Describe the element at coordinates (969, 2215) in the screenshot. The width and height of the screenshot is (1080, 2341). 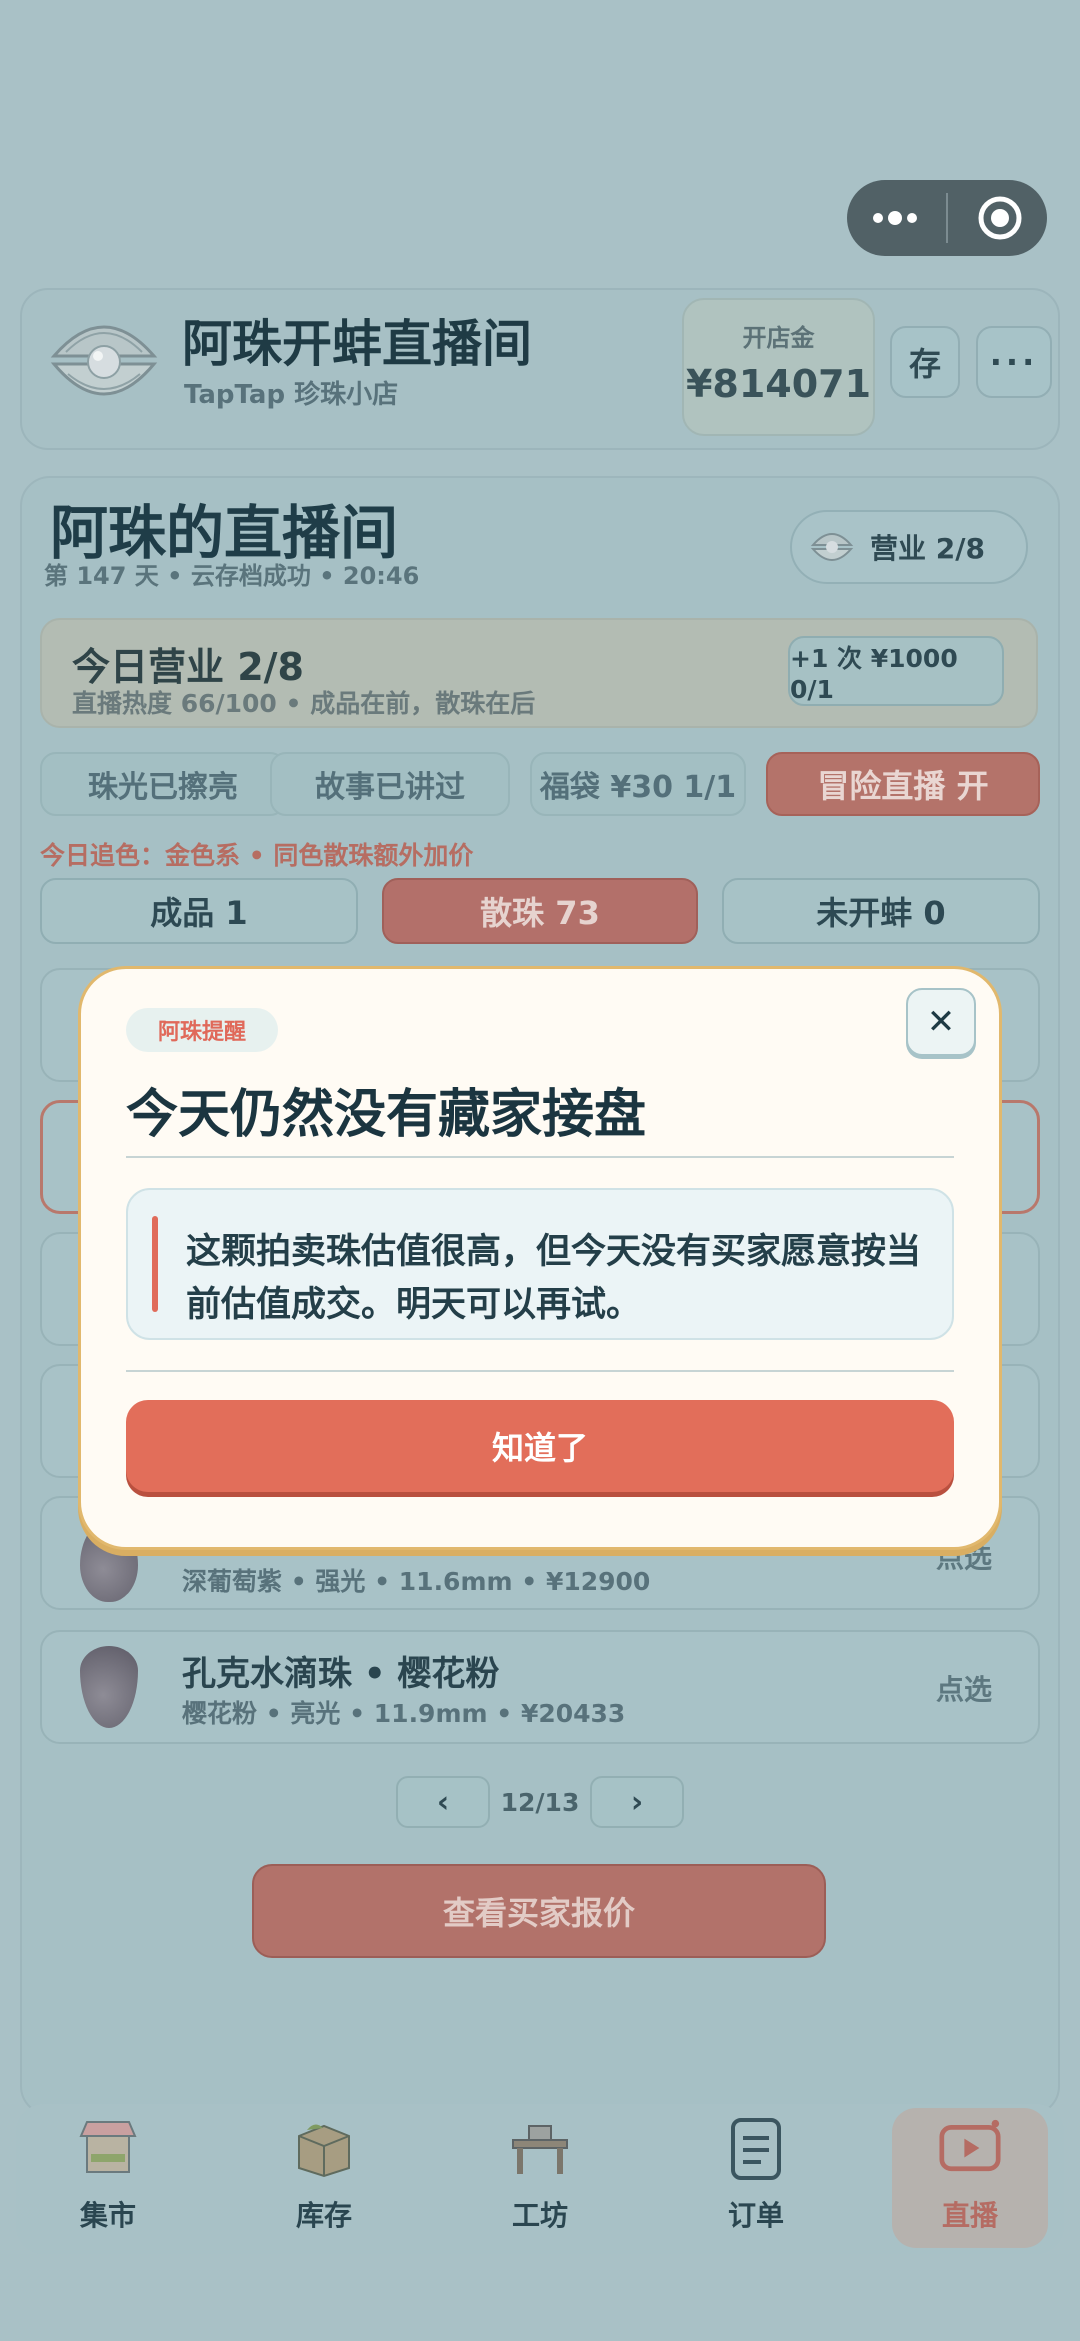
I see `nav-live-label: 直播` at that location.